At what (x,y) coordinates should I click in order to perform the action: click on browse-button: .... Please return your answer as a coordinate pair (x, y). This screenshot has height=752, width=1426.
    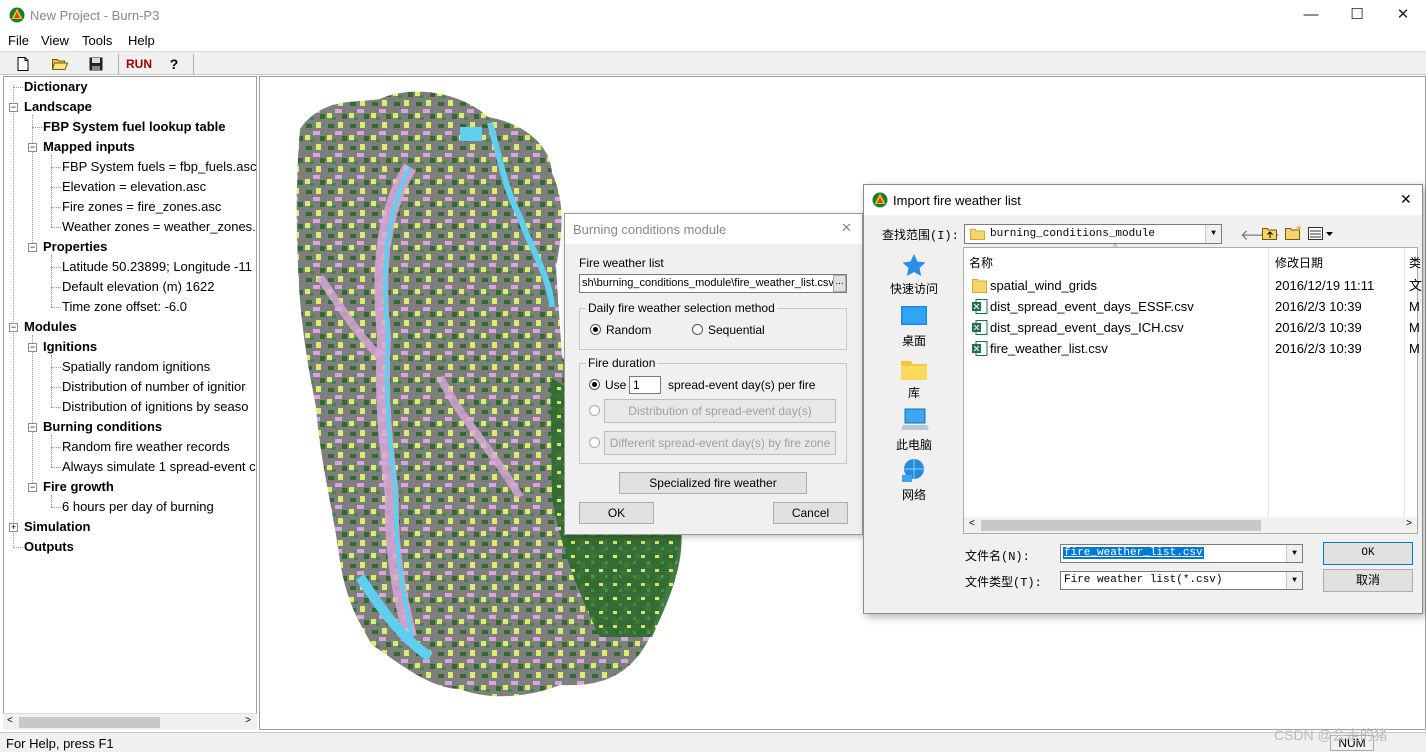
    Looking at the image, I should click on (839, 283).